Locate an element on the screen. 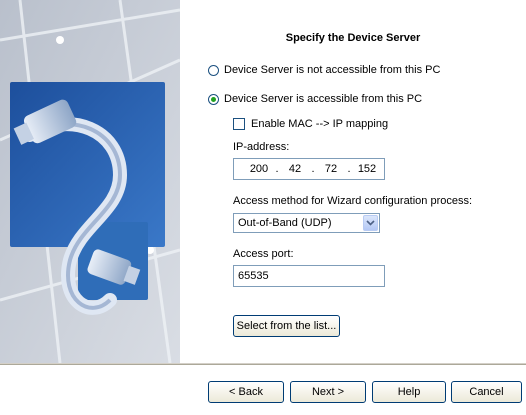 The image size is (526, 415). access-port-value: 65535 is located at coordinates (253, 276).